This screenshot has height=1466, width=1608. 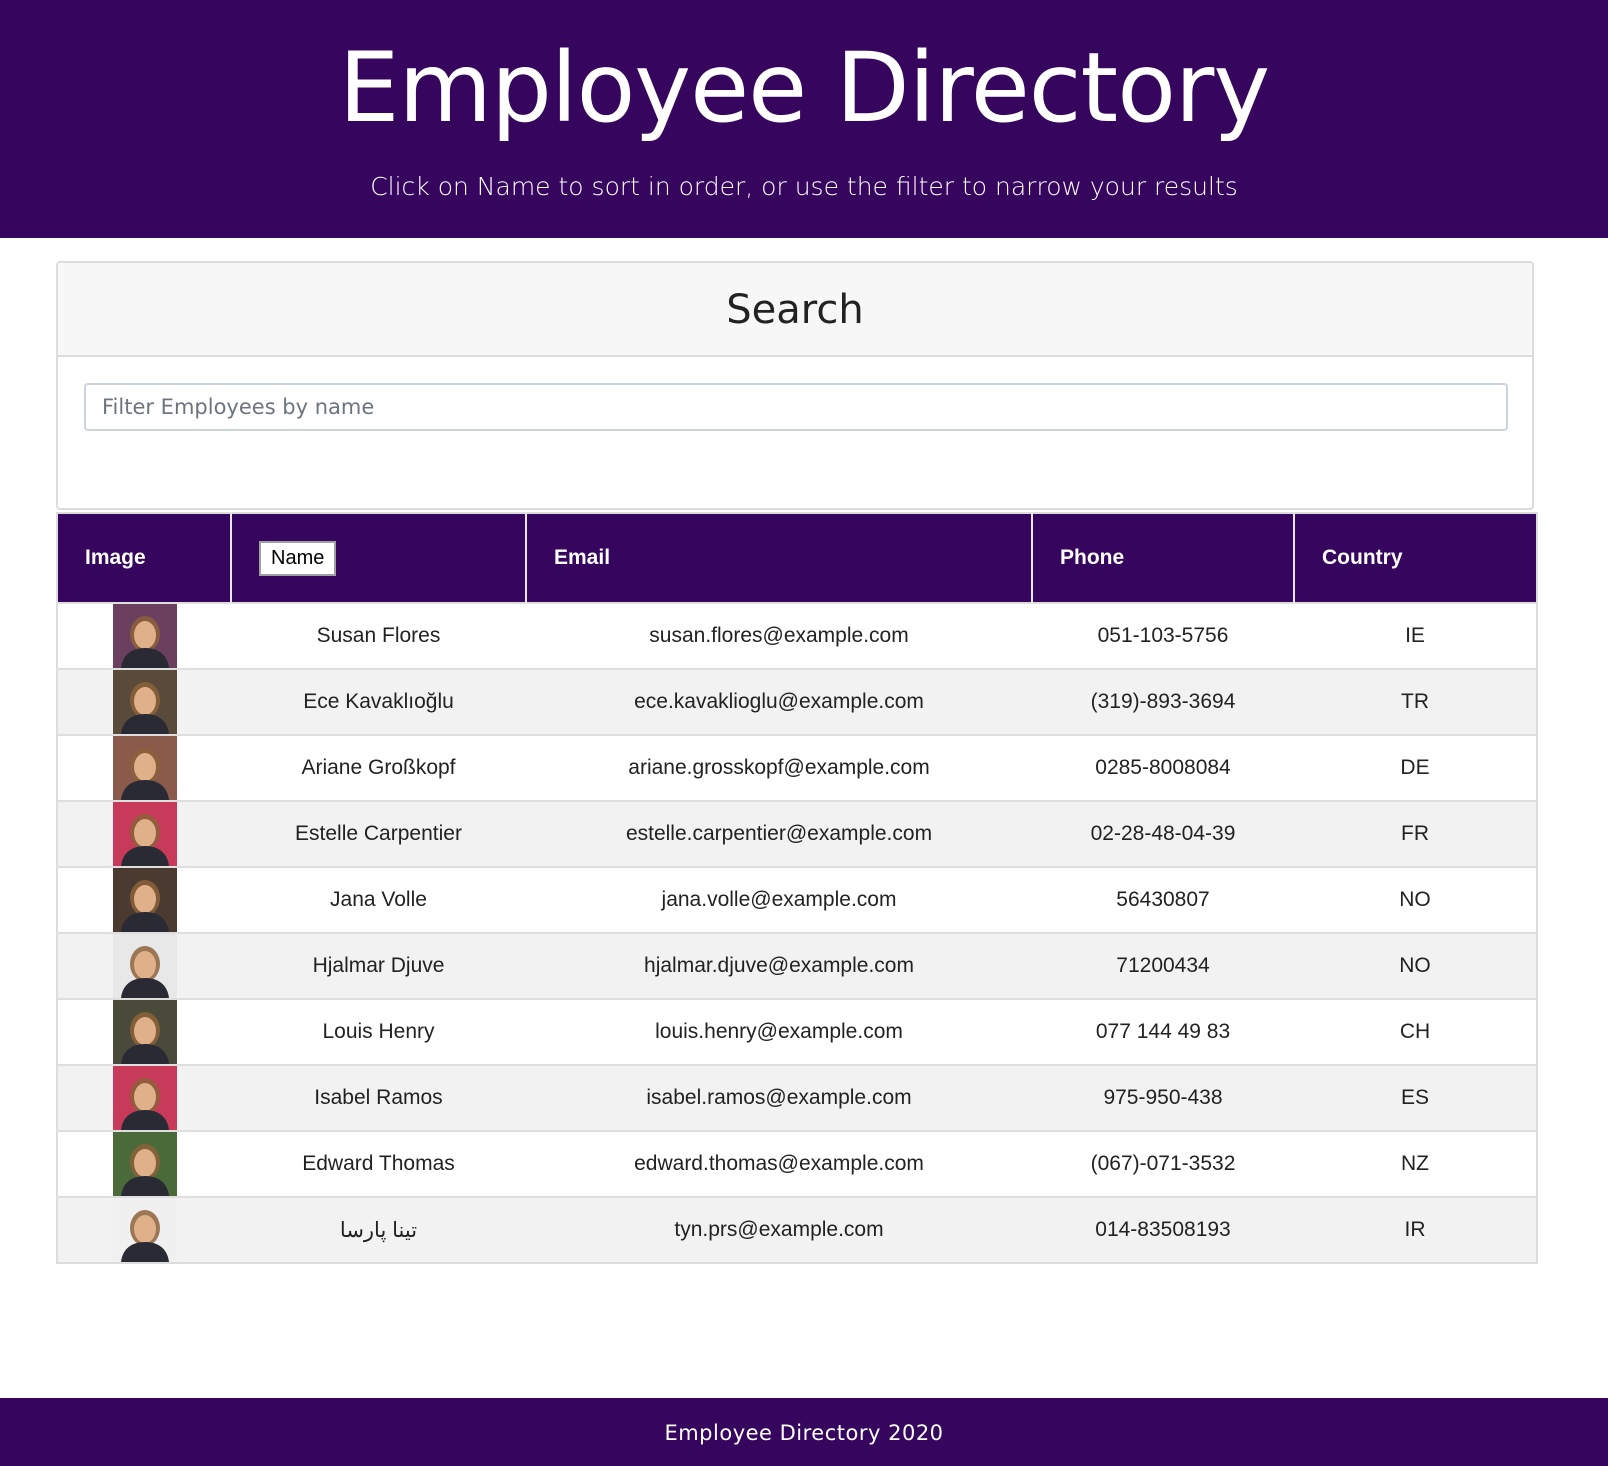 What do you see at coordinates (1163, 1031) in the screenshot?
I see `cell-phone: 077 144 49 83` at bounding box center [1163, 1031].